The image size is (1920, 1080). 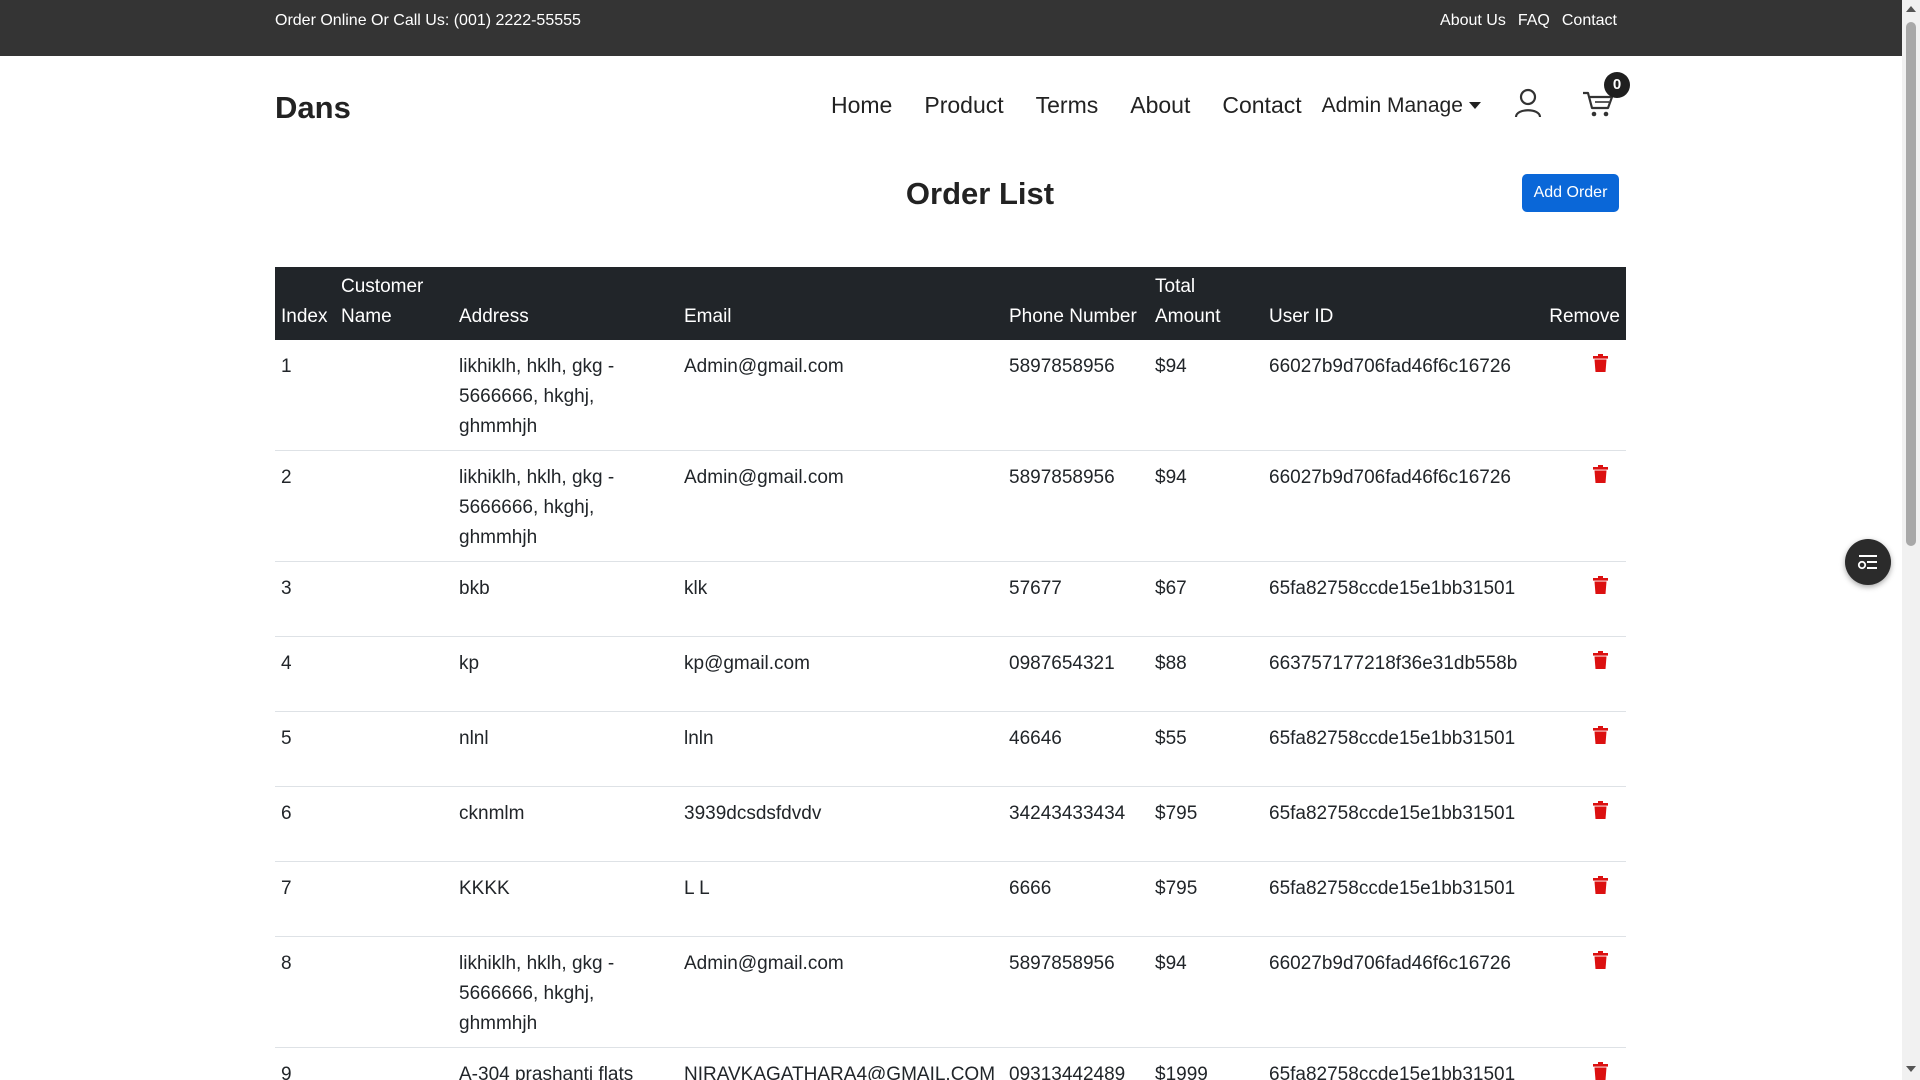 I want to click on cell-user-id: 663757177218f36e31db558b, so click(x=1401, y=674).